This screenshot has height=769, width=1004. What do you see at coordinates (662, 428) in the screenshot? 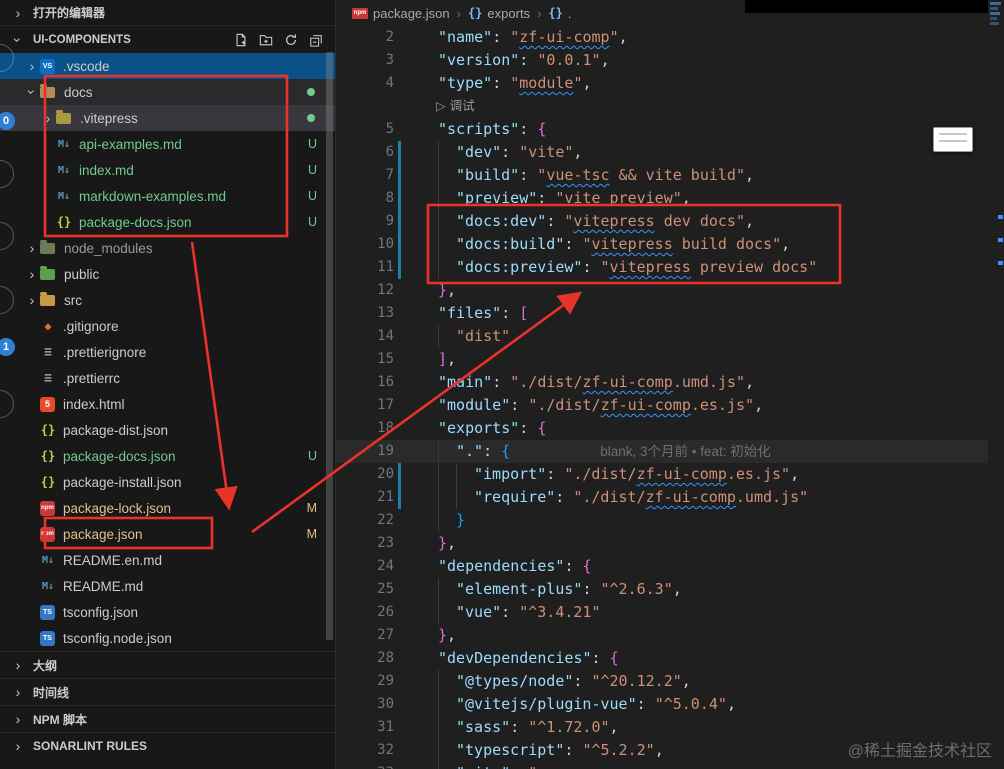
I see `code-line-18: 18 "exports": {` at bounding box center [662, 428].